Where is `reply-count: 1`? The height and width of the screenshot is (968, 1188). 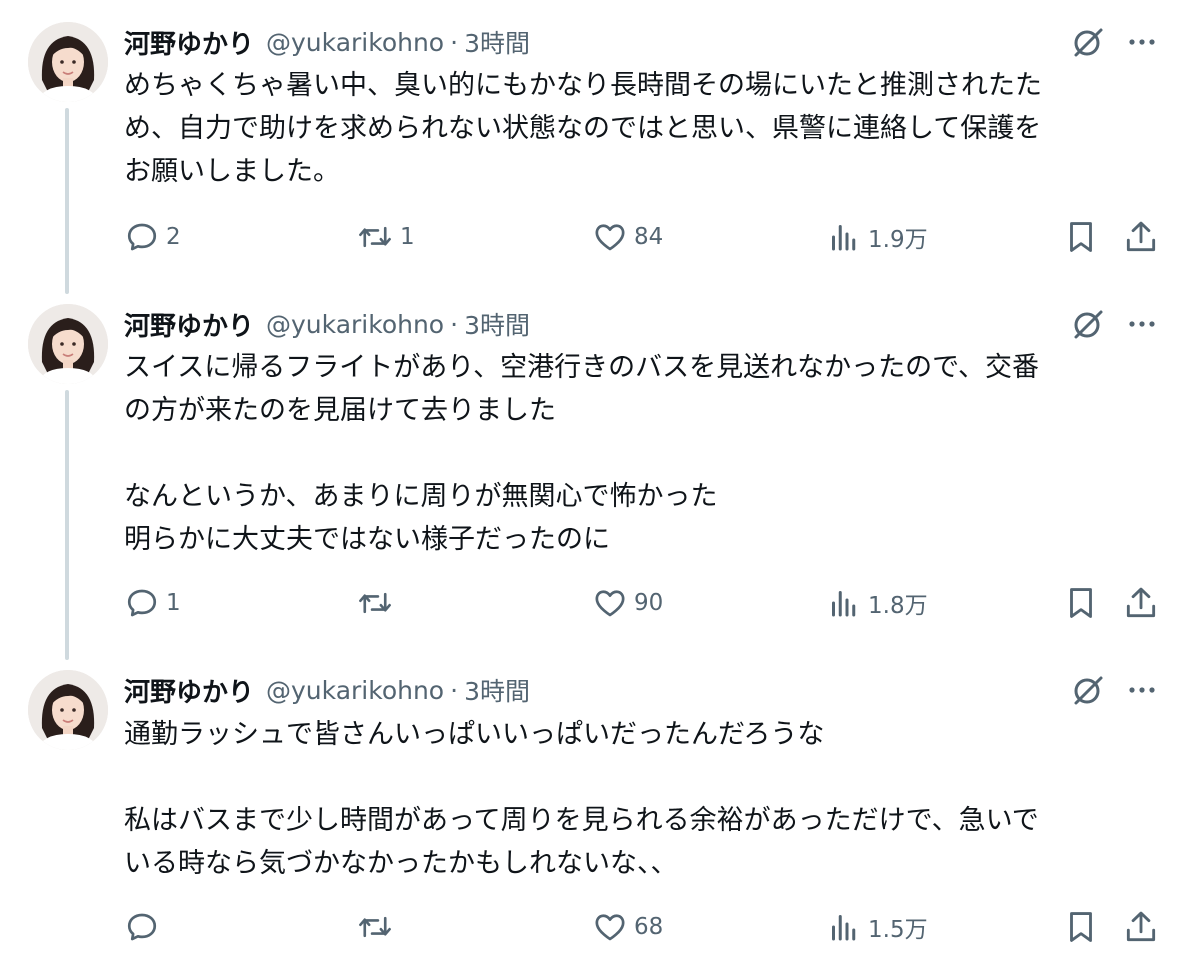 reply-count: 1 is located at coordinates (173, 603).